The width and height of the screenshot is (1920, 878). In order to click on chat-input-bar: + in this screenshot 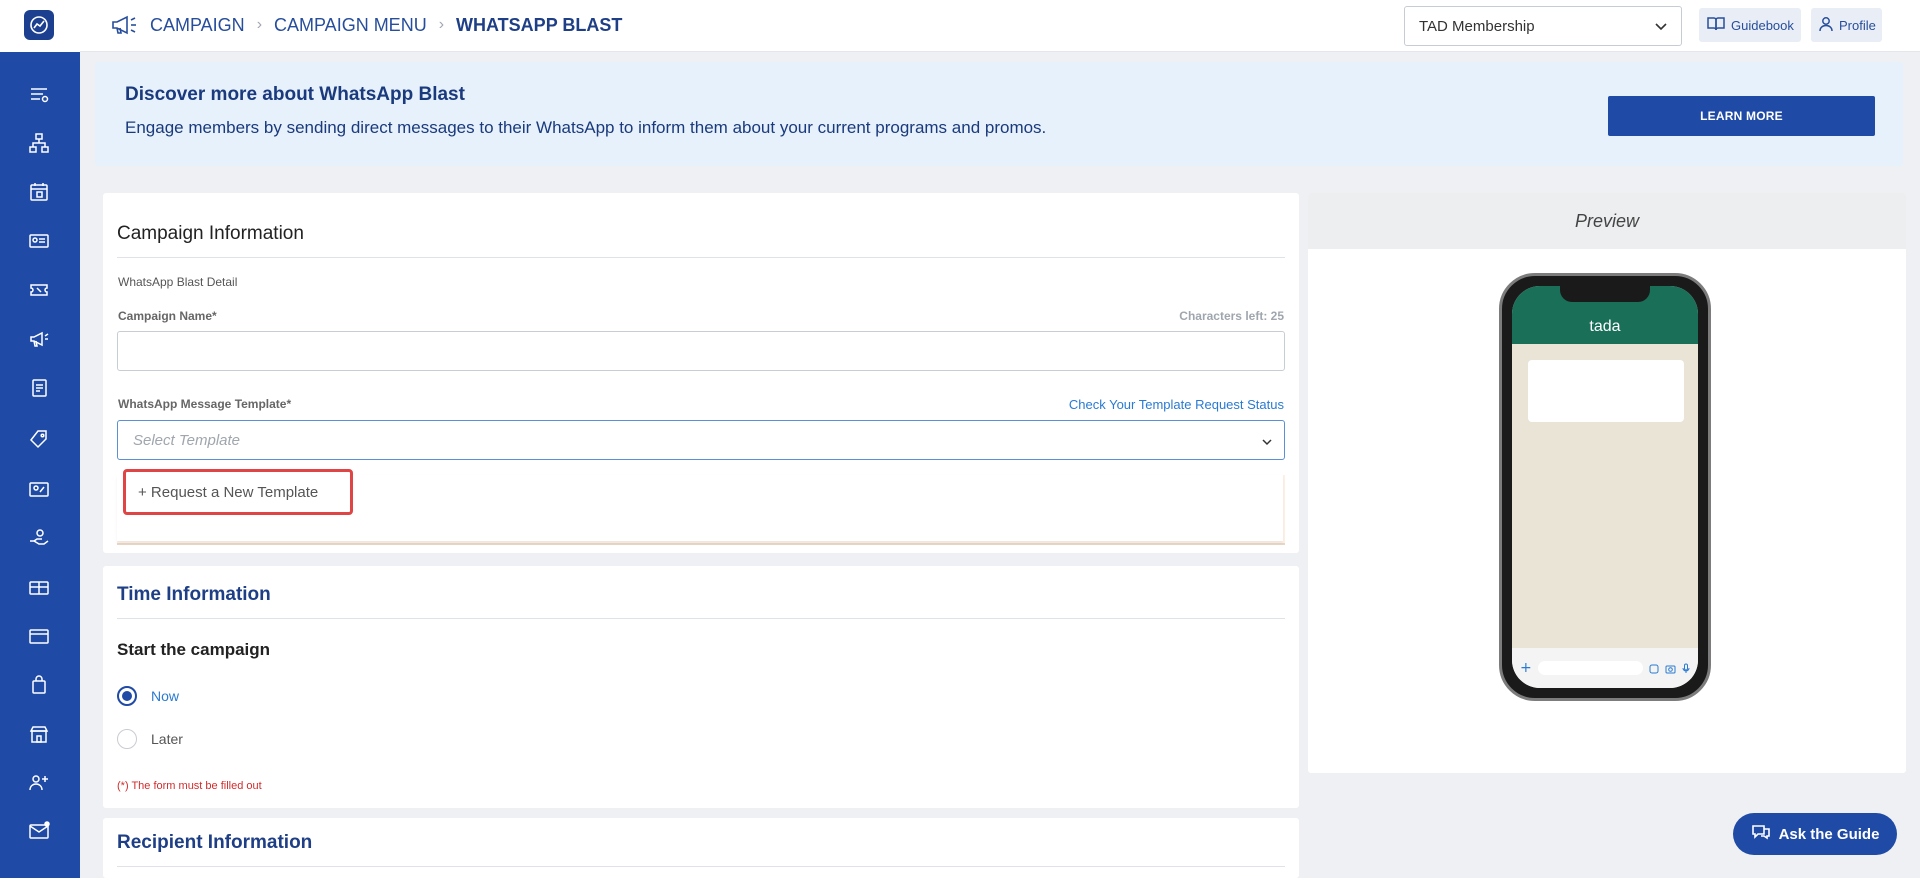, I will do `click(1605, 668)`.